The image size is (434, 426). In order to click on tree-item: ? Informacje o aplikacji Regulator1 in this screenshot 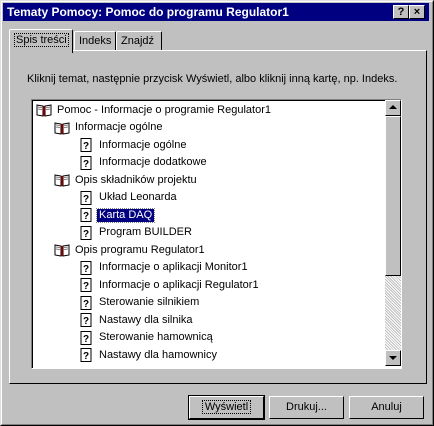, I will do `click(169, 285)`.